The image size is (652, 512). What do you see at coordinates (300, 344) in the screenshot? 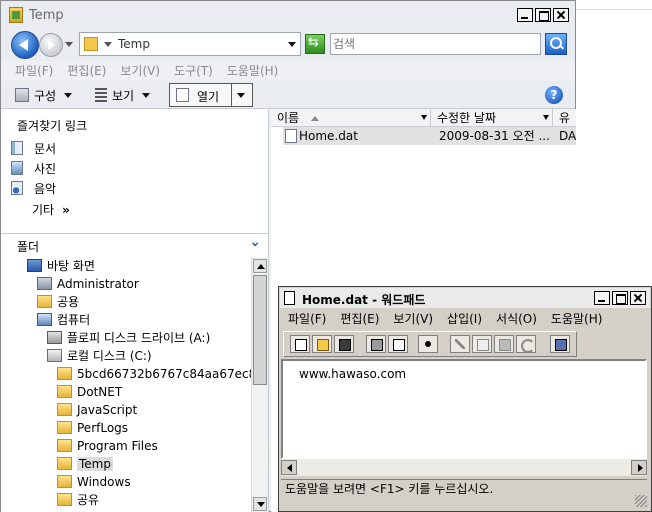
I see `new-document-icon` at bounding box center [300, 344].